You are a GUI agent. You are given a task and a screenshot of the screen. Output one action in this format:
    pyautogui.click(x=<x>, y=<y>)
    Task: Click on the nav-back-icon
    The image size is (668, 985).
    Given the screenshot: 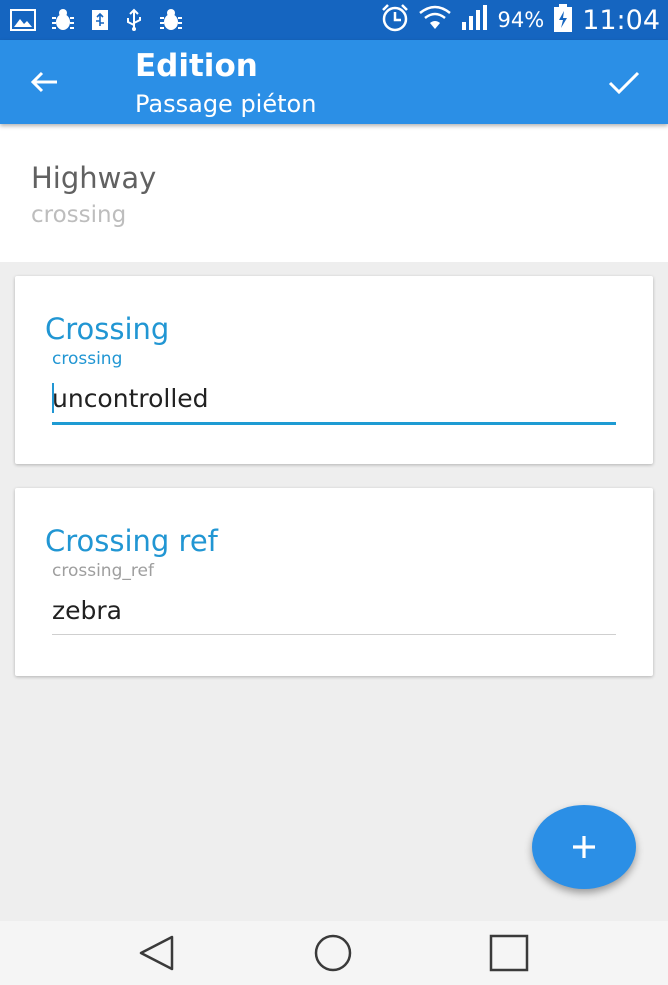 What is the action you would take?
    pyautogui.click(x=156, y=953)
    